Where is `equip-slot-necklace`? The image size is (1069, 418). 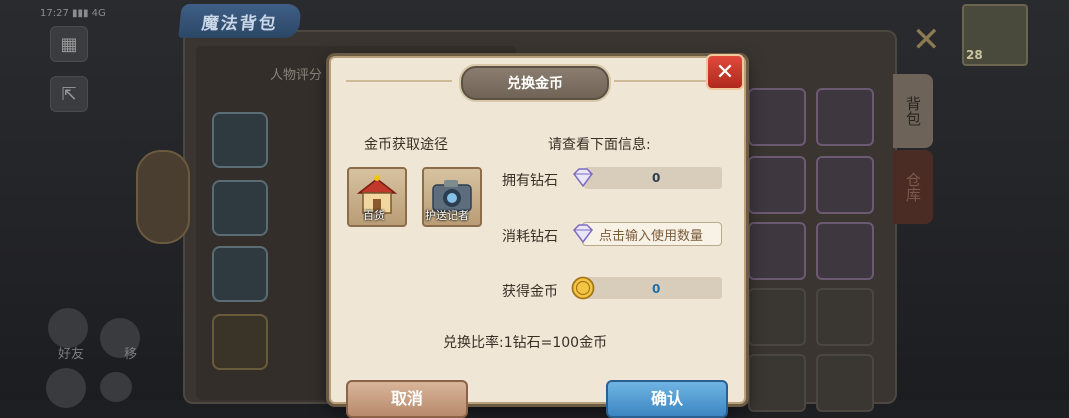
equip-slot-necklace is located at coordinates (240, 140).